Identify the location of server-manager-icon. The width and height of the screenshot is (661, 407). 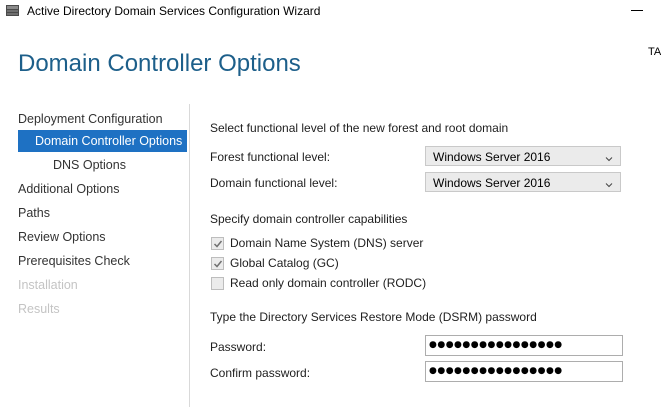
(12, 10).